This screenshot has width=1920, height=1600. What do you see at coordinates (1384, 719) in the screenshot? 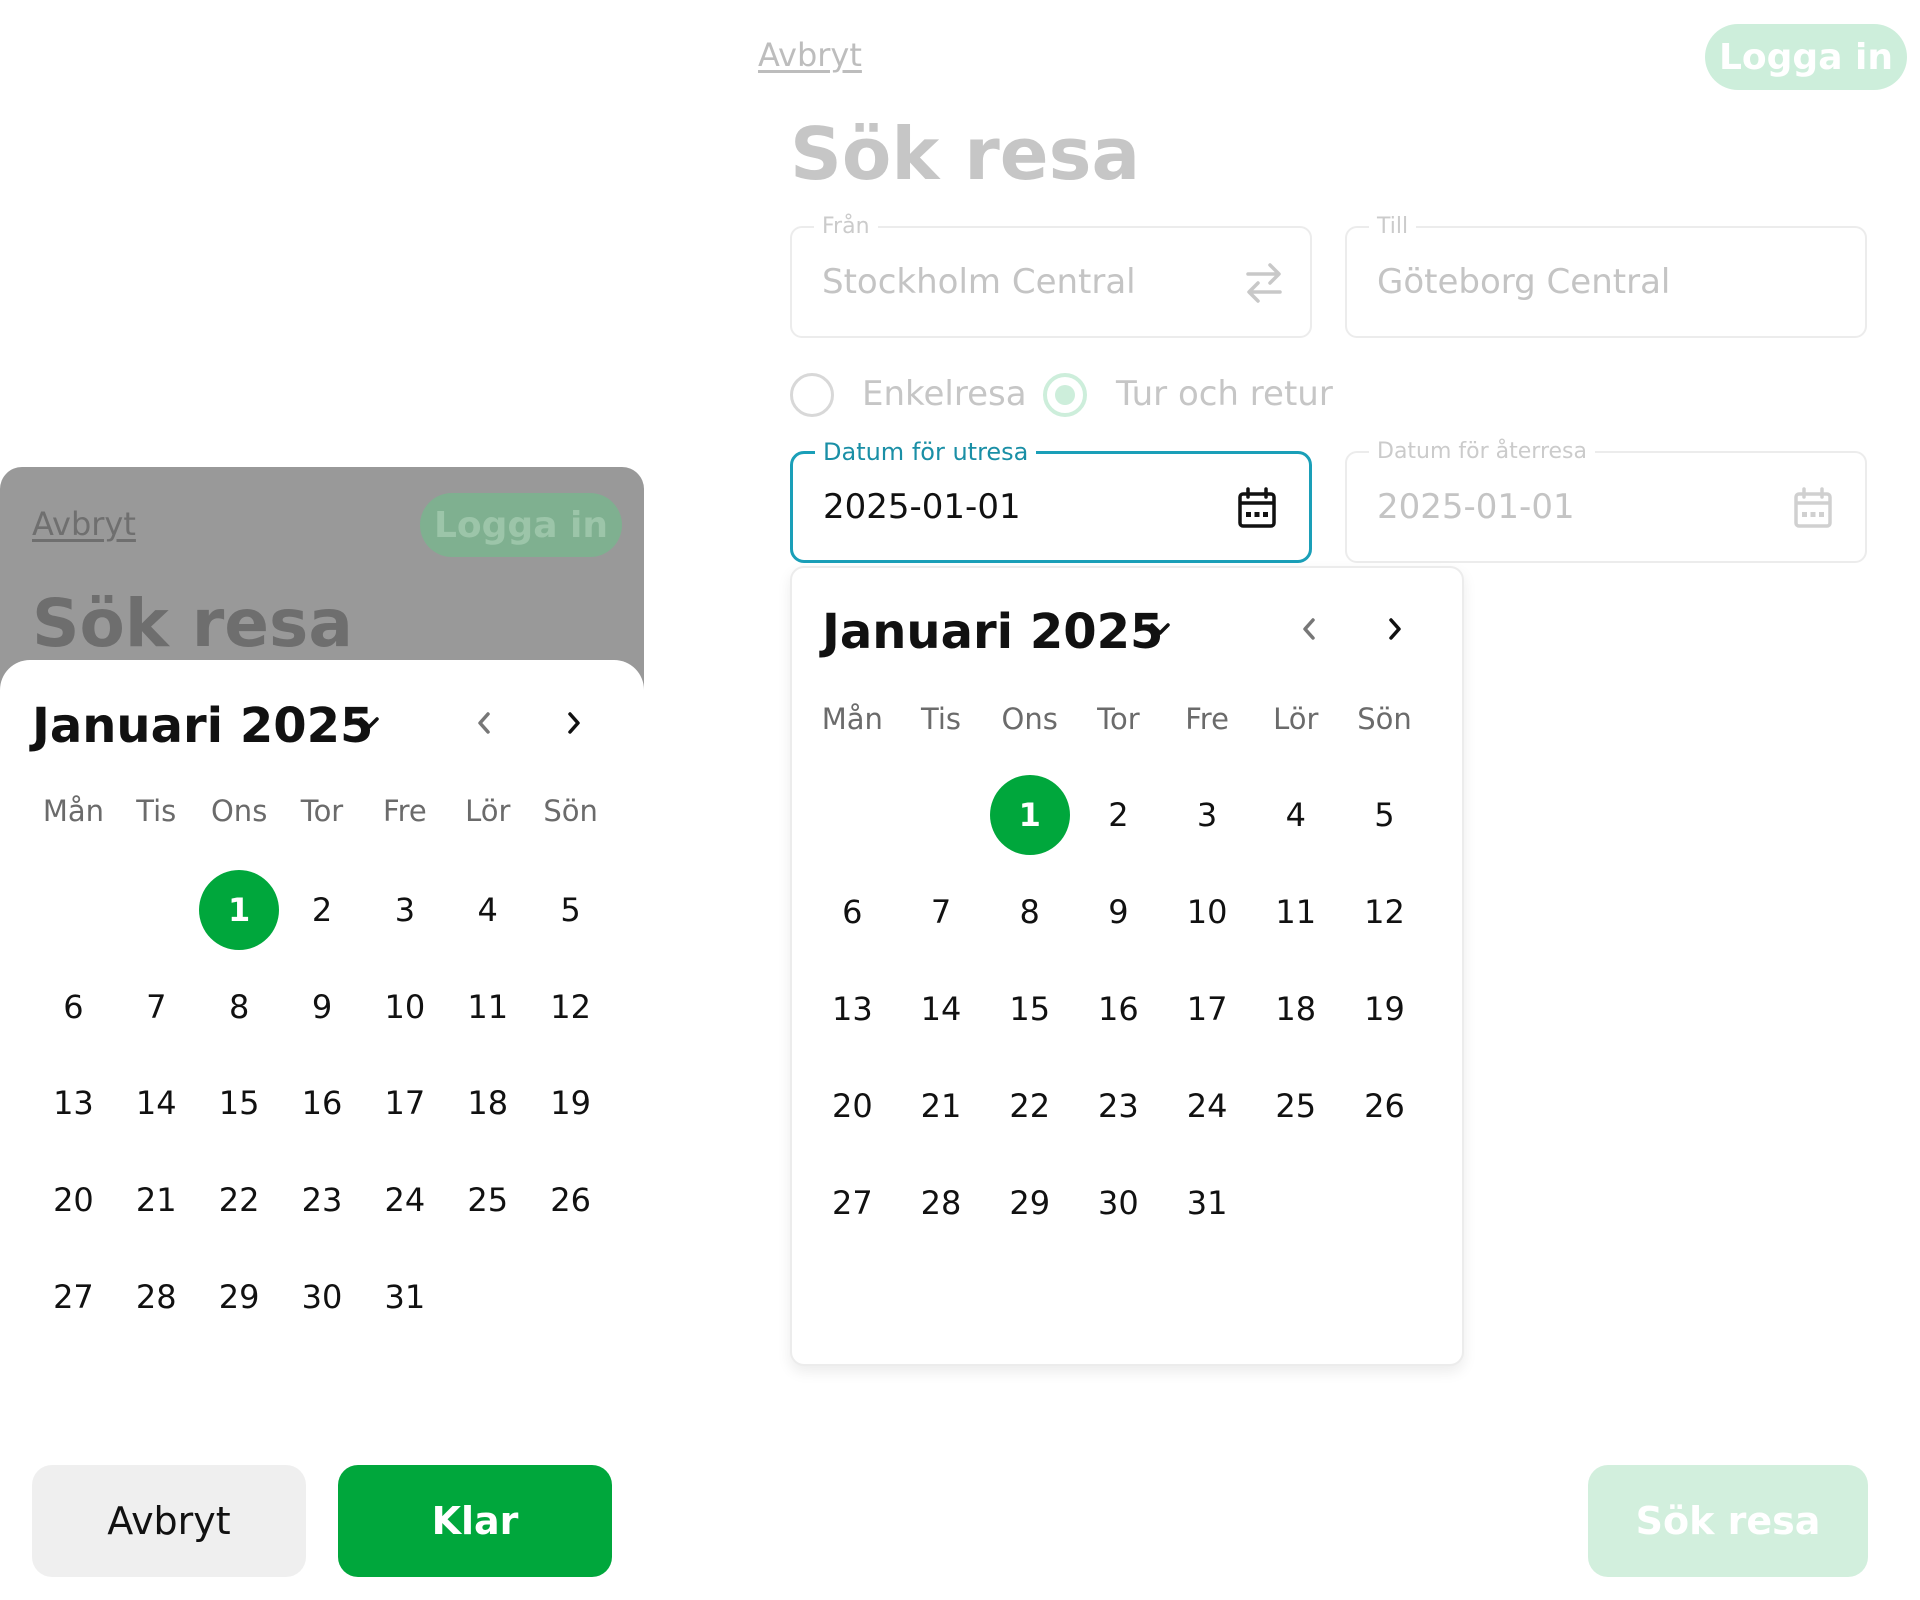
I see `weekday-label: Sön` at bounding box center [1384, 719].